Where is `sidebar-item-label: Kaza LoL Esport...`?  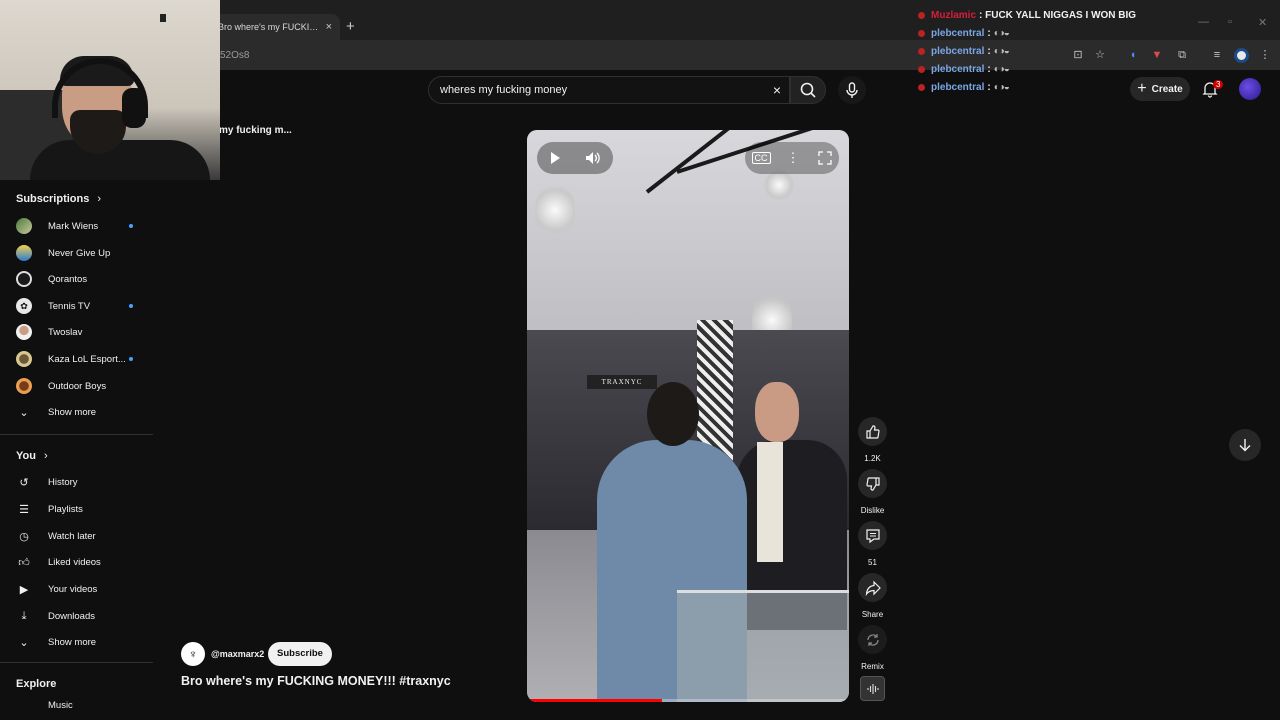
sidebar-item-label: Kaza LoL Esport... is located at coordinates (87, 359).